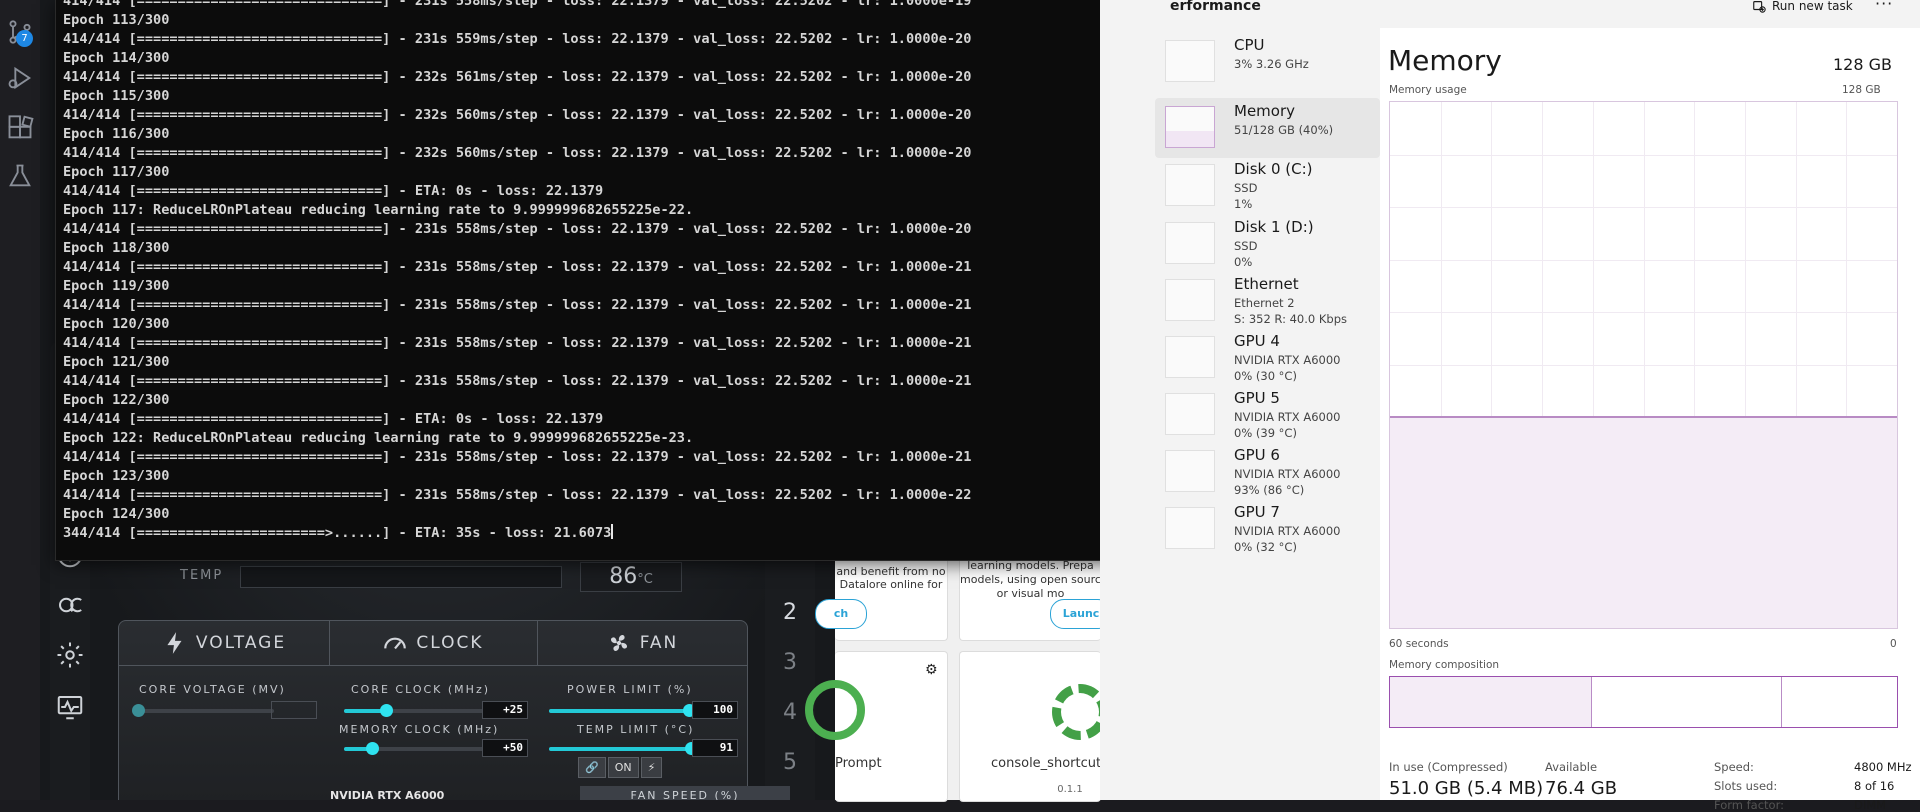 Image resolution: width=1920 pixels, height=812 pixels. What do you see at coordinates (1257, 341) in the screenshot?
I see `perf-item-name: GPU 4` at bounding box center [1257, 341].